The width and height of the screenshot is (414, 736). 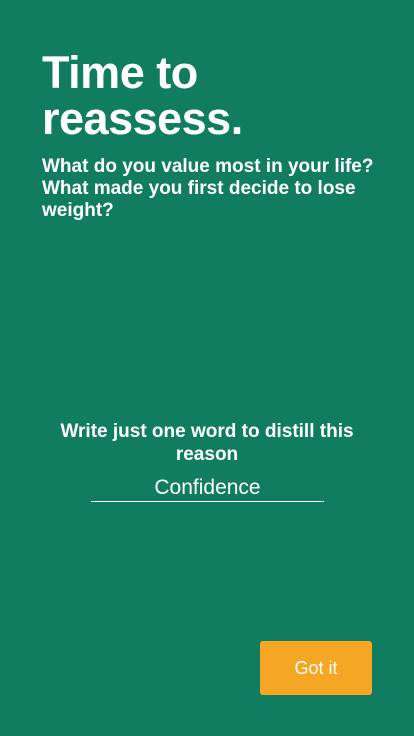 I want to click on reason-word-input, so click(x=207, y=488).